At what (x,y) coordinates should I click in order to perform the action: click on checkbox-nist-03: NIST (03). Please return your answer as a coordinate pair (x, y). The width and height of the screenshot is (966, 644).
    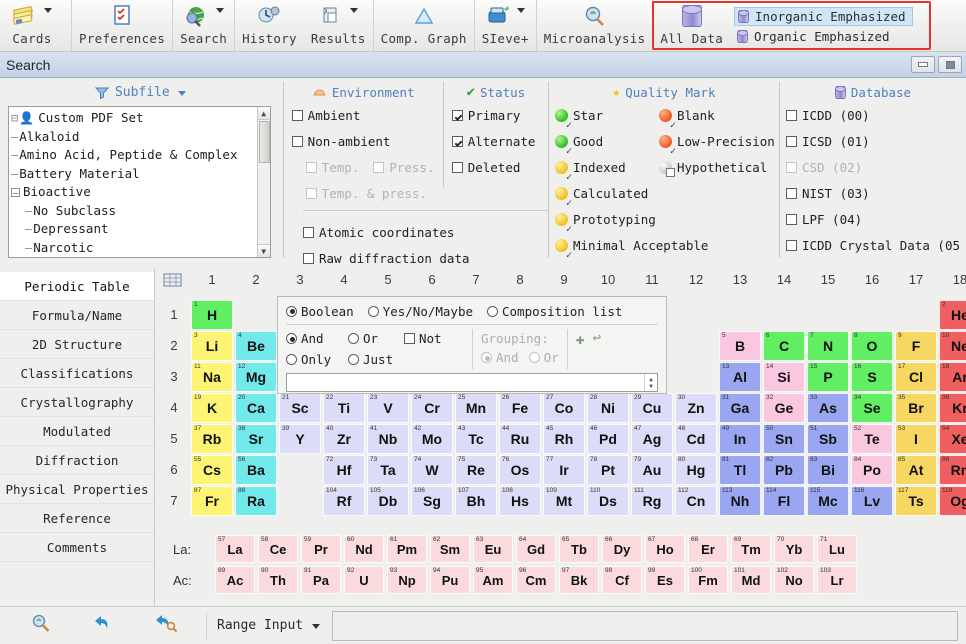
    Looking at the image, I should click on (872, 193).